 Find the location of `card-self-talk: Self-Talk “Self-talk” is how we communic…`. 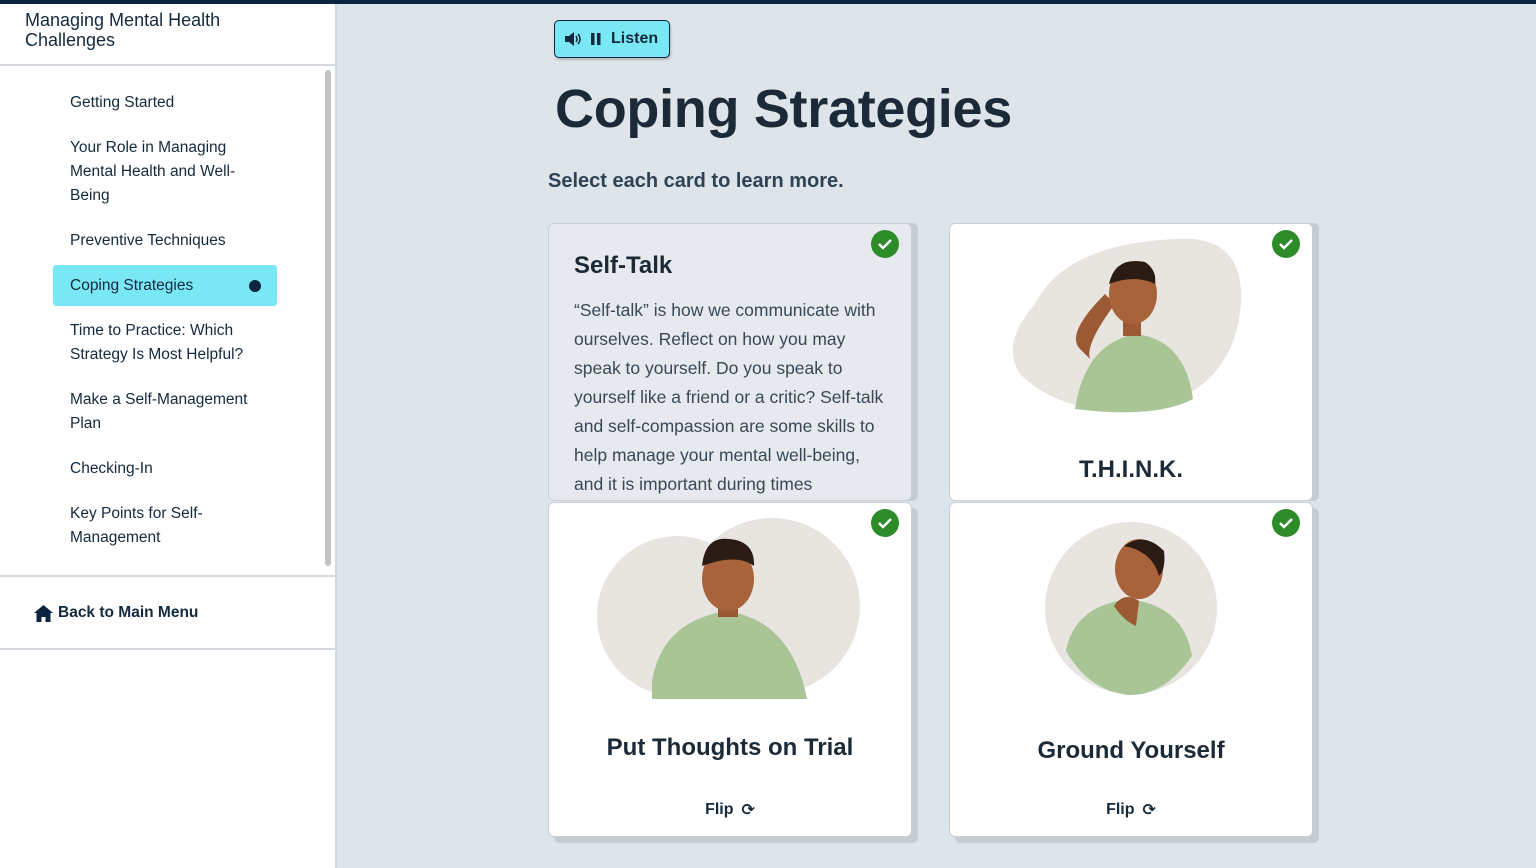

card-self-talk: Self-Talk “Self-talk” is how we communic… is located at coordinates (730, 362).